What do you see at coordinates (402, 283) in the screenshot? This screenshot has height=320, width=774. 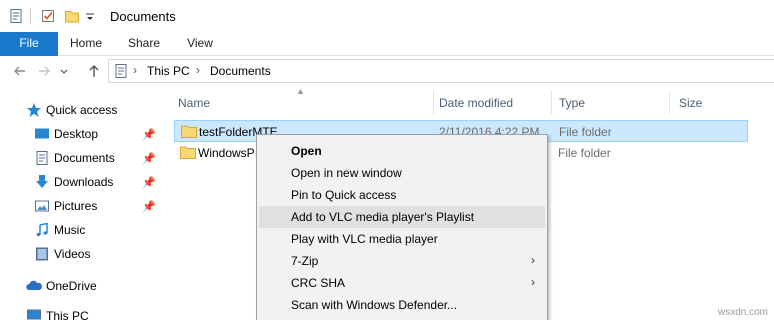 I see `menu-item-crc-sha: CRC SHA ›` at bounding box center [402, 283].